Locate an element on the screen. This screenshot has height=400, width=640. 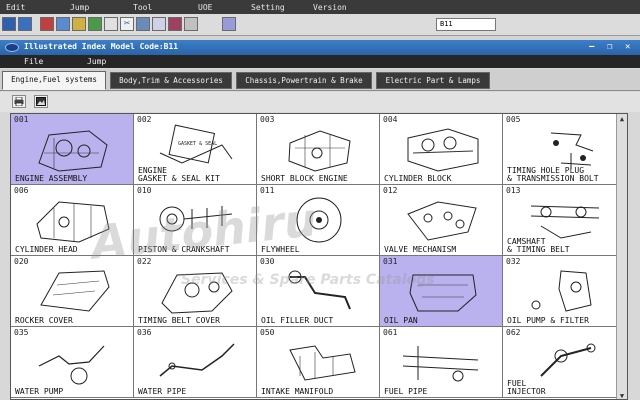
part-name: ENGINE ASSEMBLY is located at coordinates (51, 178).